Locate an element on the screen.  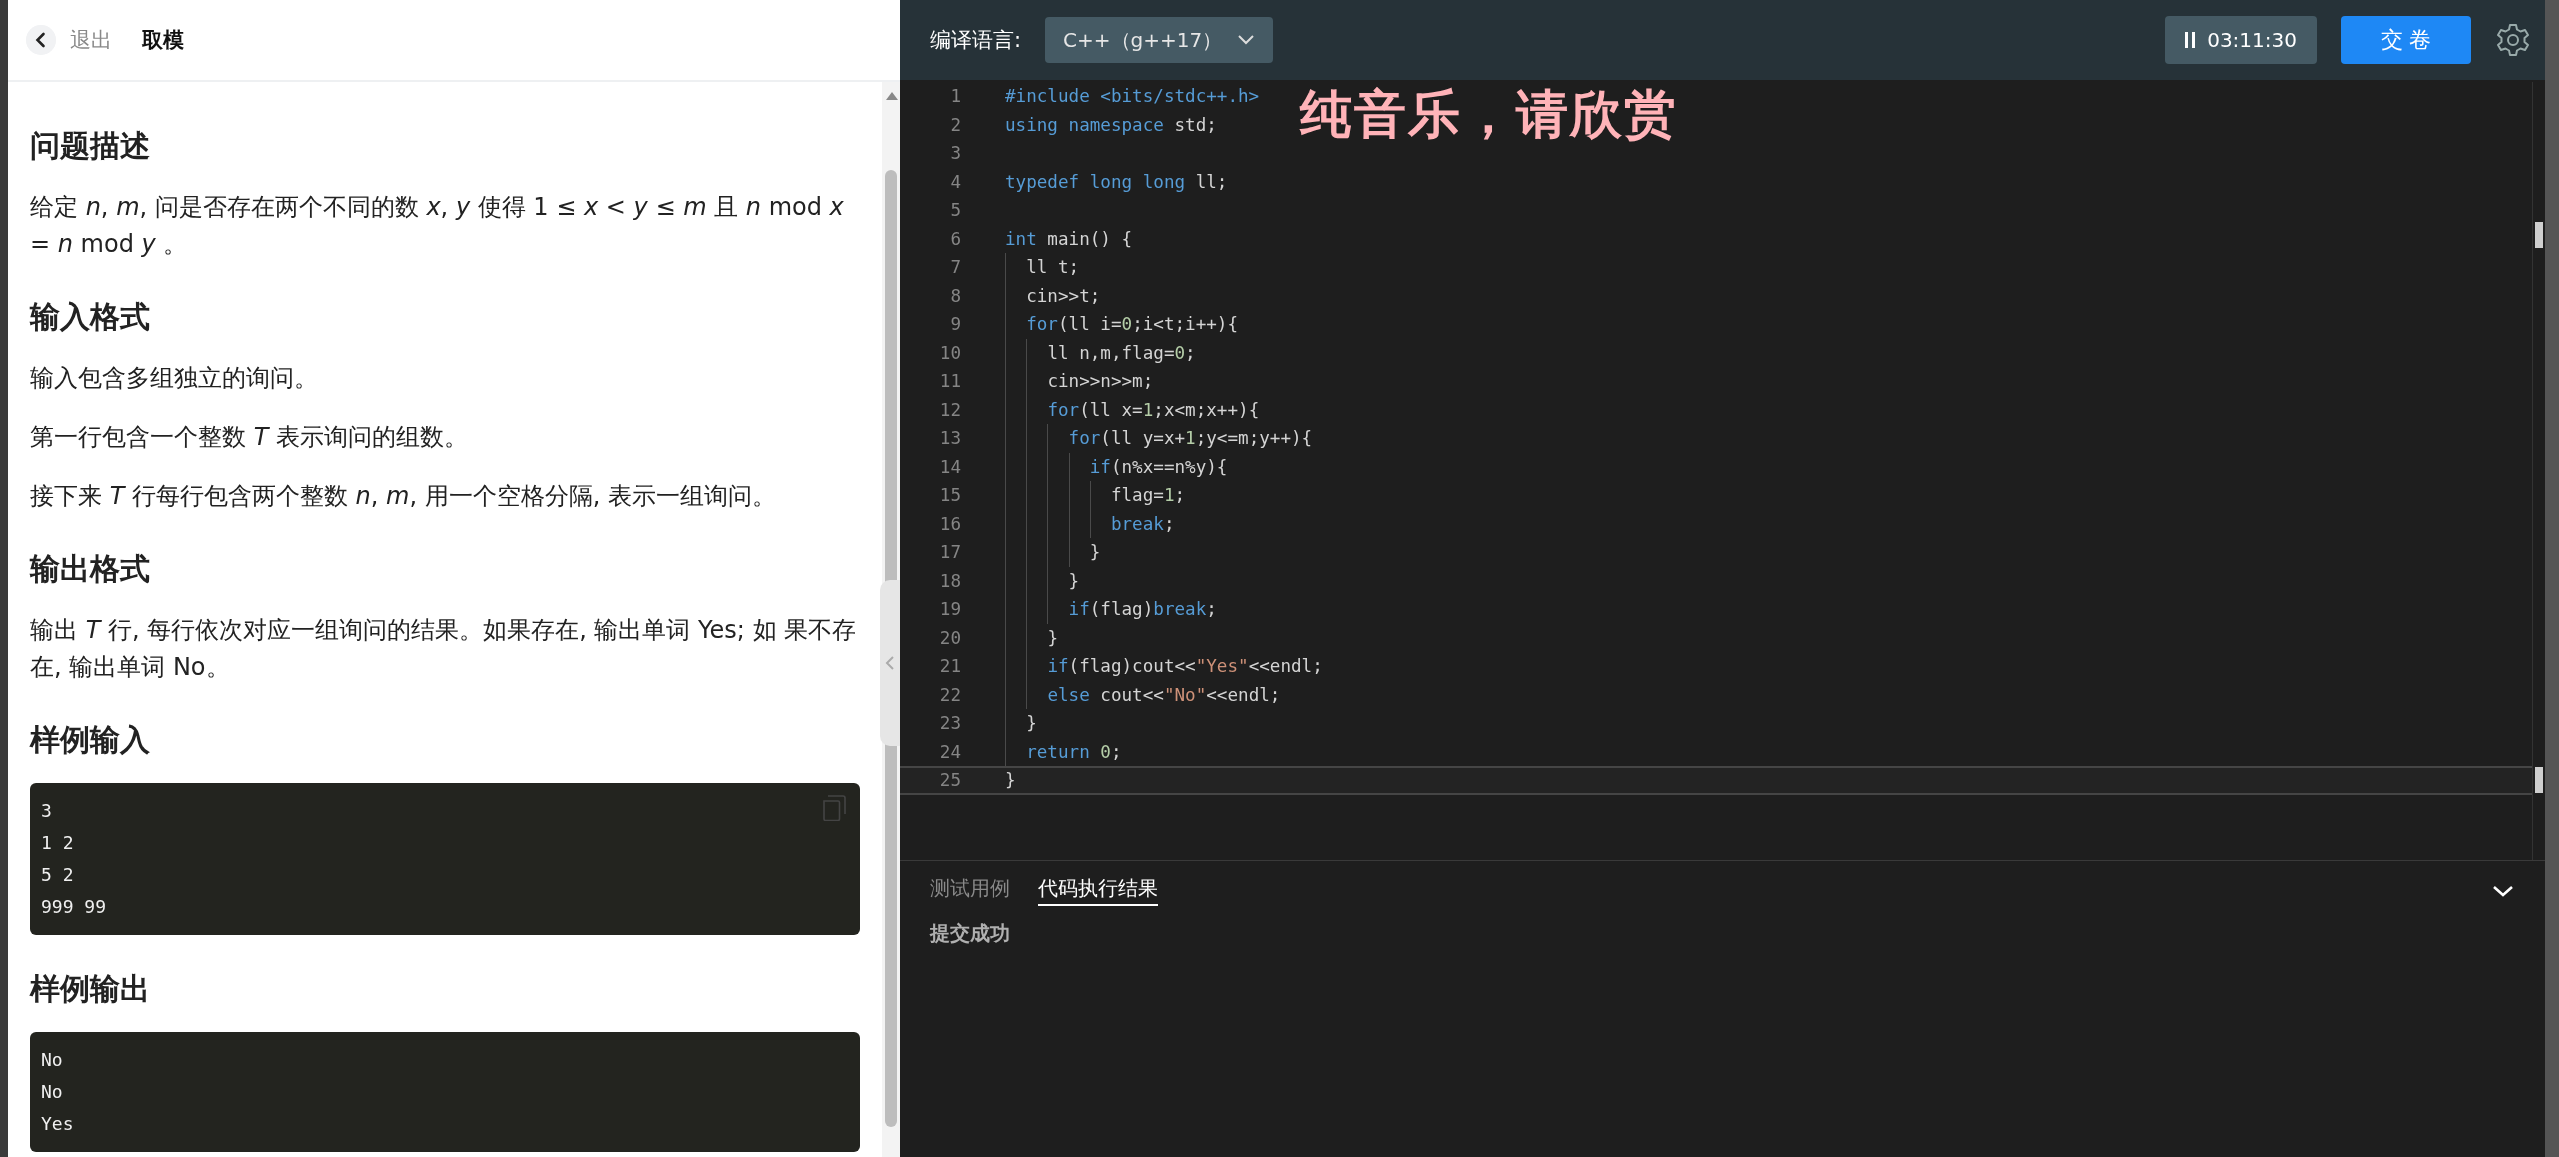
line-number: 23 is located at coordinates (950, 723).